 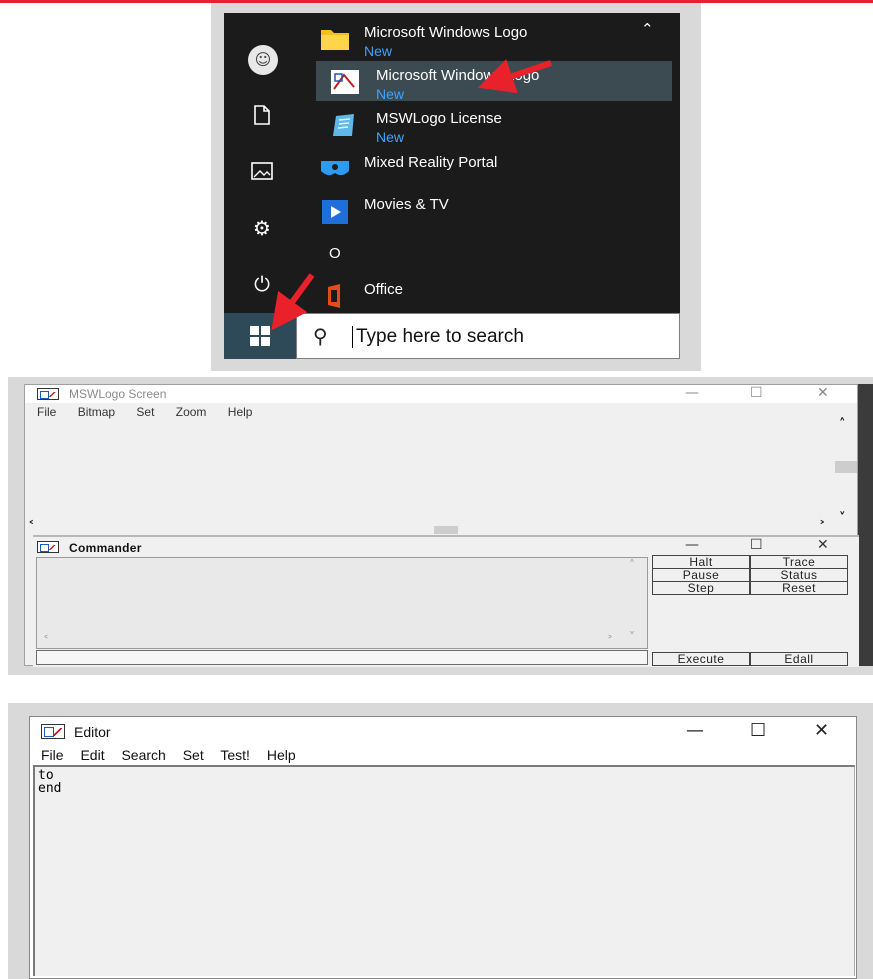 What do you see at coordinates (439, 118) in the screenshot?
I see `app-name: MSWLogo License` at bounding box center [439, 118].